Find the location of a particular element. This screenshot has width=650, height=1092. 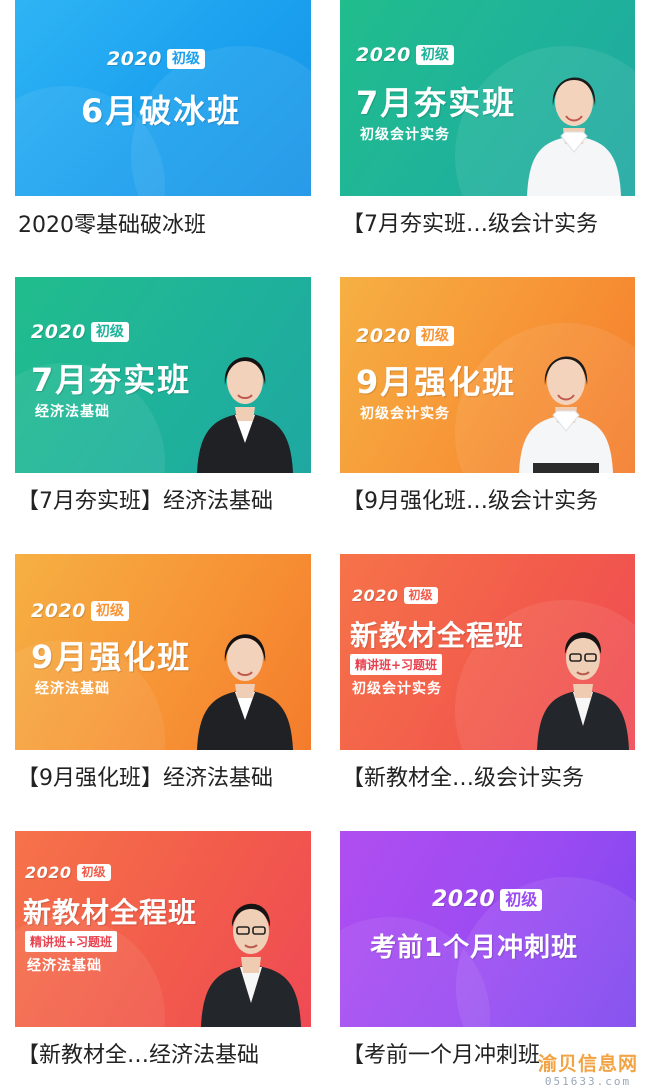

course-card: 2020 初级 6月破冰班 2020零基础破冰班 is located at coordinates (163, 138).